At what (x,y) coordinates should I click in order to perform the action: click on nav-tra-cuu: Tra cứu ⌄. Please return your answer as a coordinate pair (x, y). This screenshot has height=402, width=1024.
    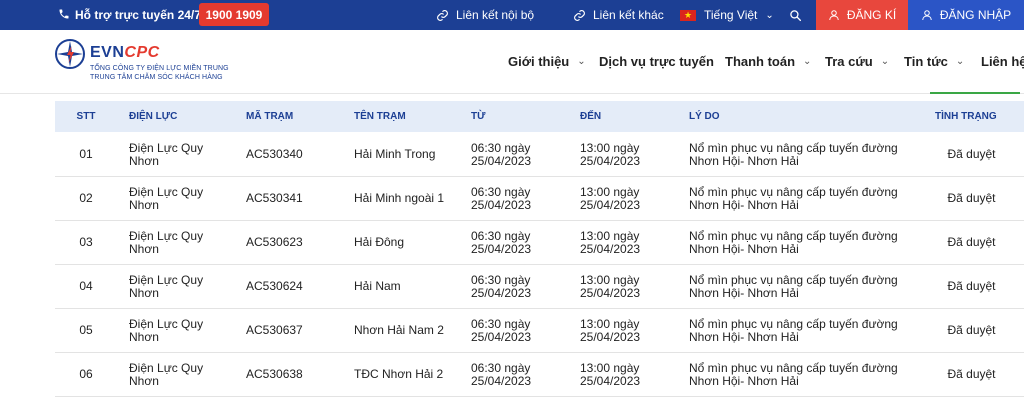
    Looking at the image, I should click on (857, 61).